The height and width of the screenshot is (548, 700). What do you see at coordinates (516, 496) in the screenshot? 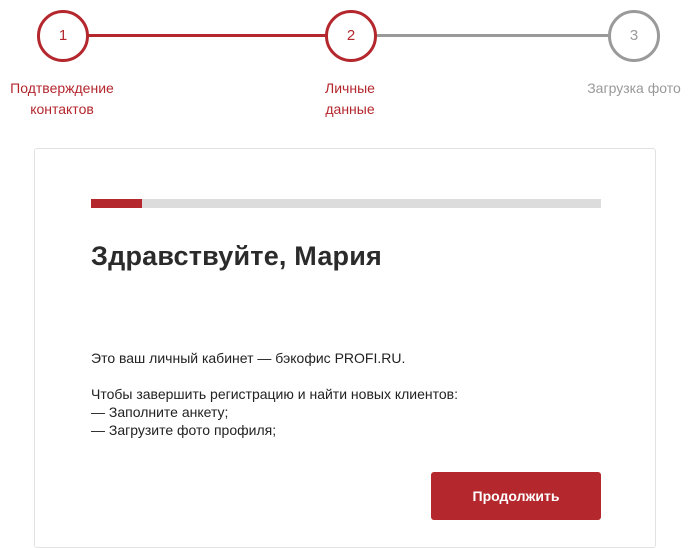
I see `continue-button: Продолжить` at bounding box center [516, 496].